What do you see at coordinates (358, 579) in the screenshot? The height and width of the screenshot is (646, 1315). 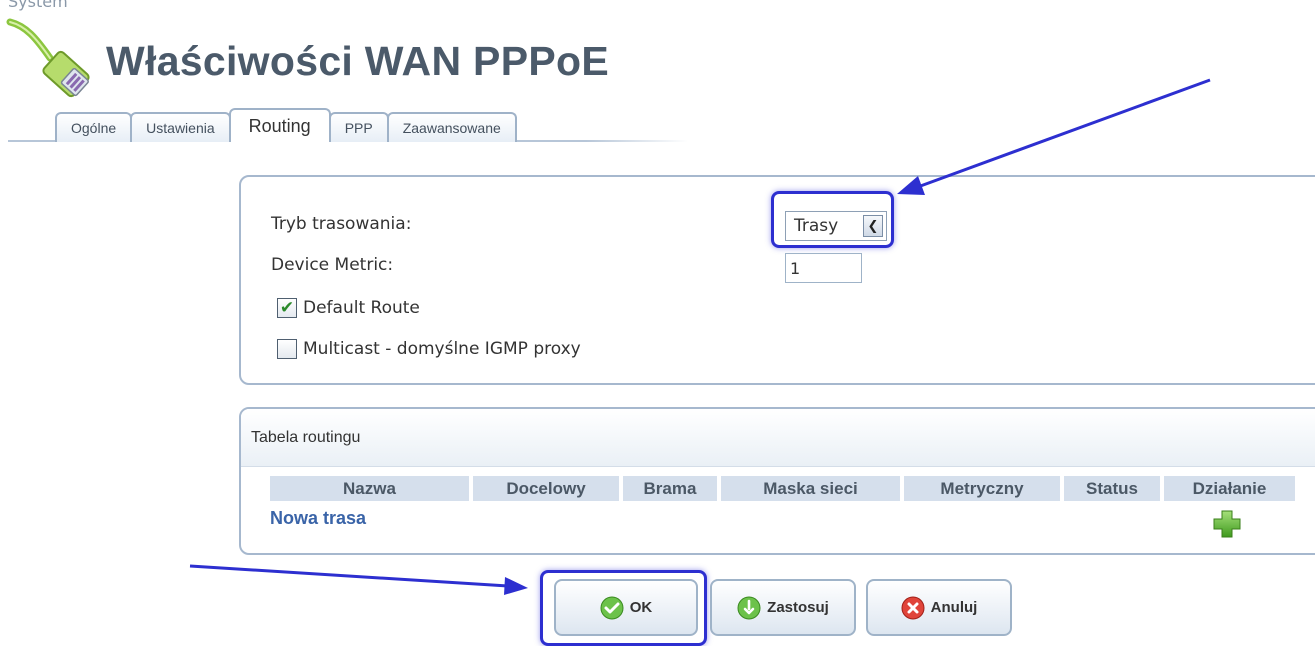 I see `arrow-to-ok` at bounding box center [358, 579].